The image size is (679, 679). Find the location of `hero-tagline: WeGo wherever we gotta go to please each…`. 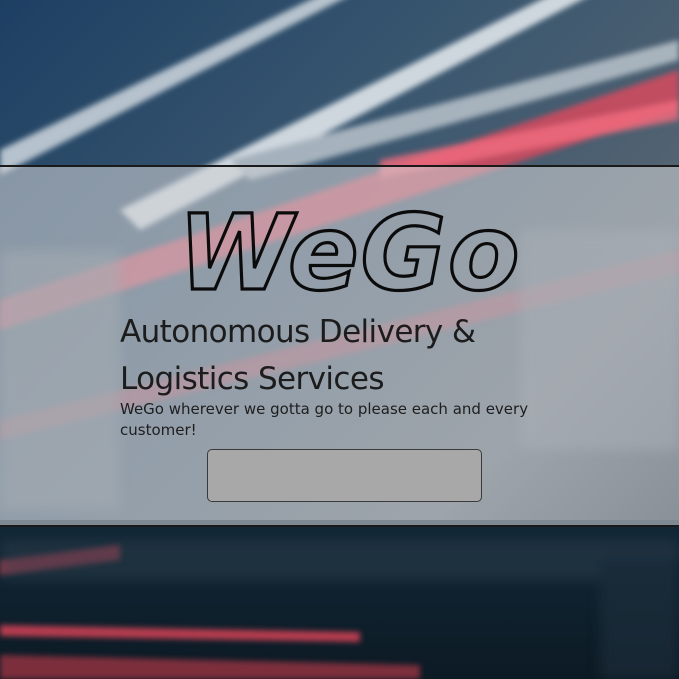

hero-tagline: WeGo wherever we gotta go to please each… is located at coordinates (324, 419).